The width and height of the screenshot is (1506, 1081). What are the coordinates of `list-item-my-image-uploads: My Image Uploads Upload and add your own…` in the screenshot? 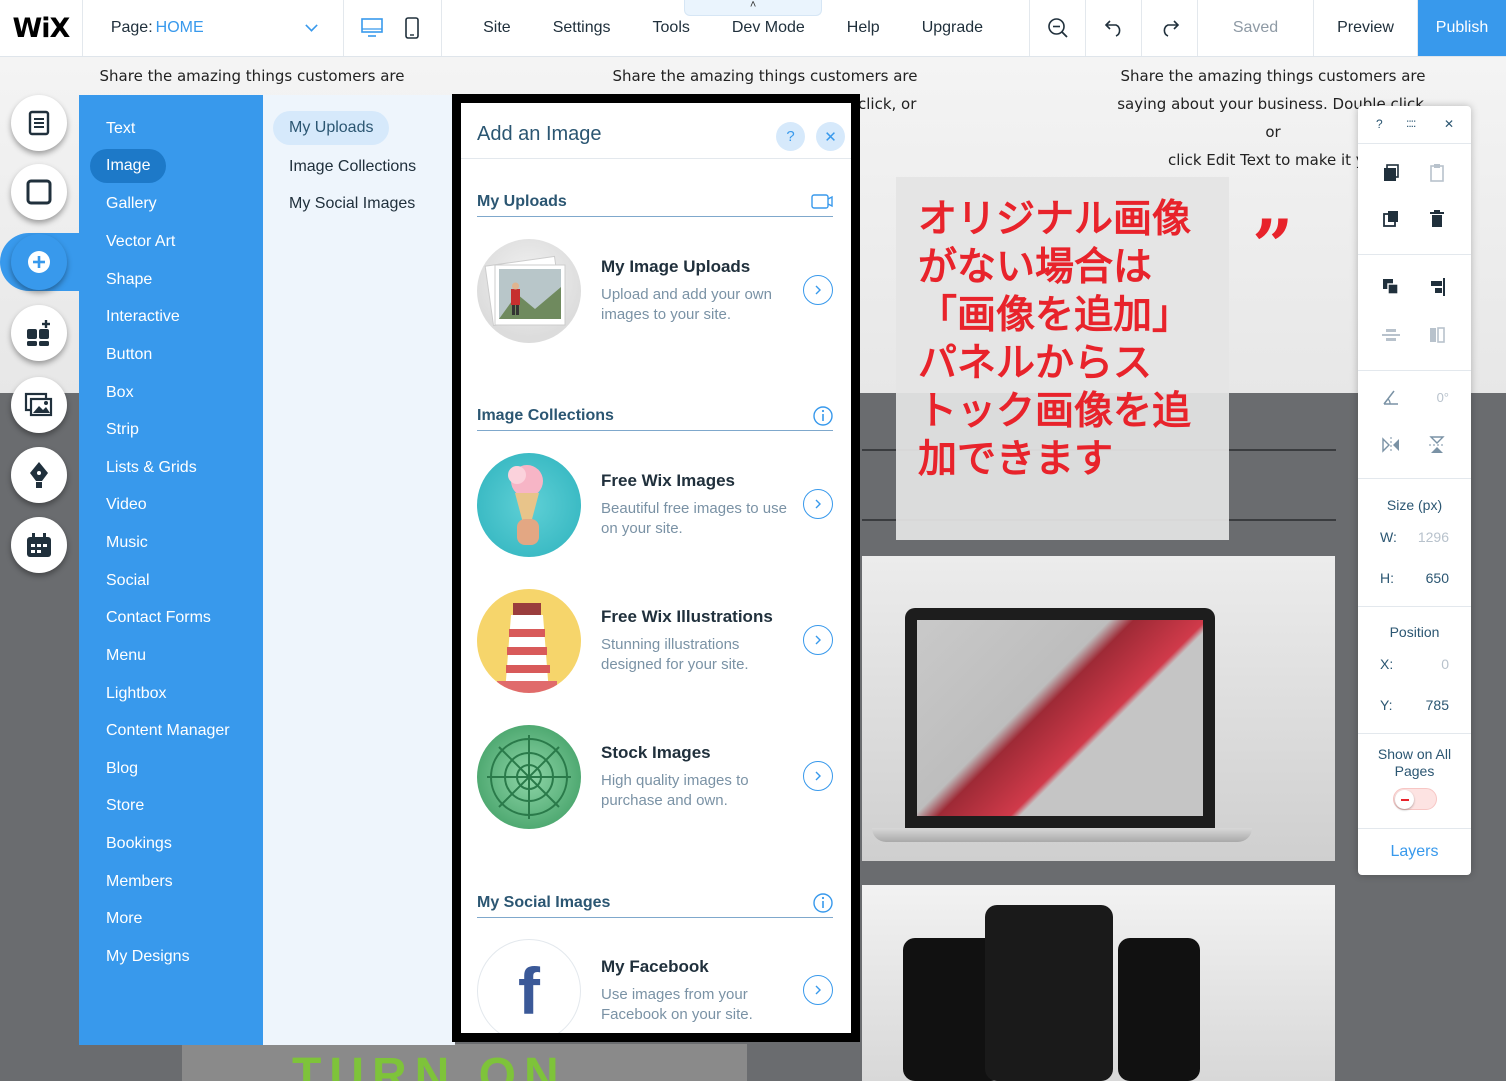 It's located at (657, 292).